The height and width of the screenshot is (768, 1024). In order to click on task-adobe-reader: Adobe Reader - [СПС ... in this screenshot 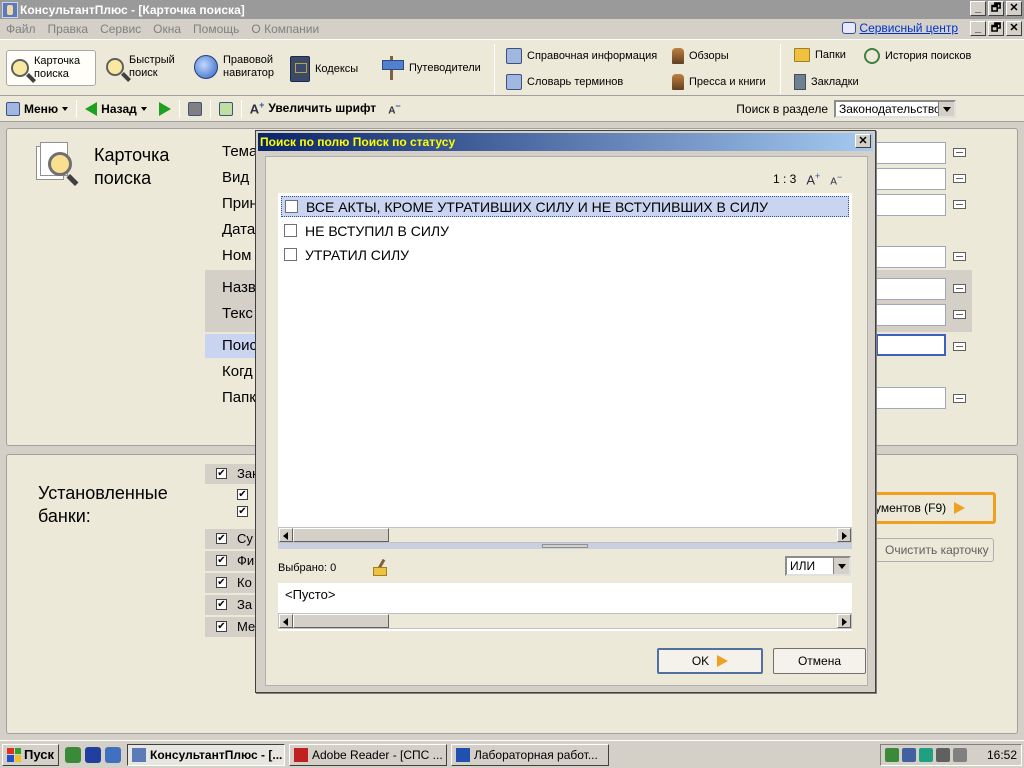, I will do `click(368, 754)`.